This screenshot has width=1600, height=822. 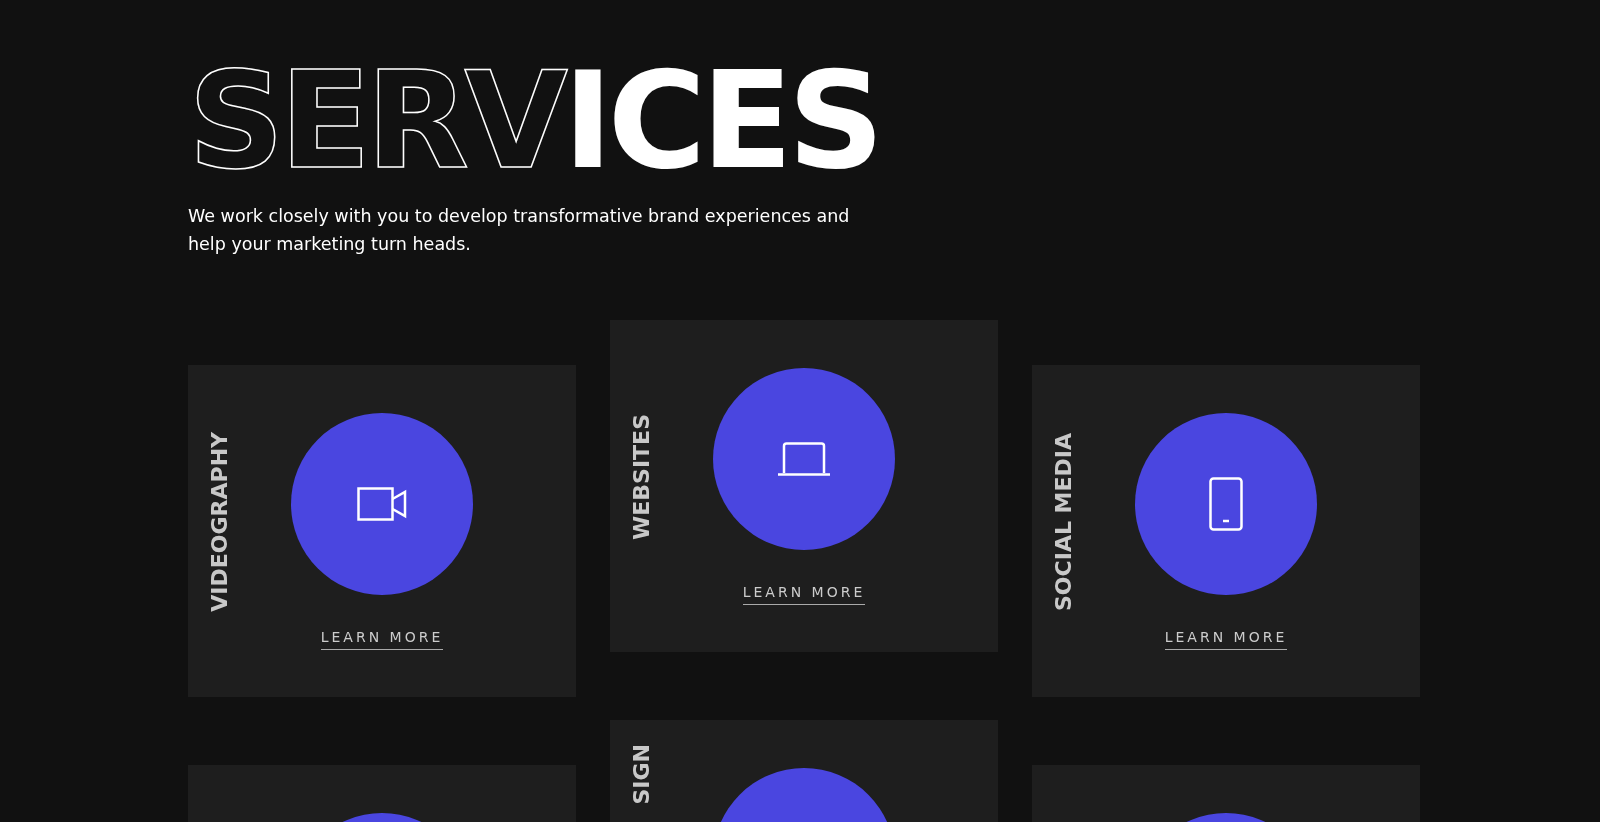 What do you see at coordinates (804, 459) in the screenshot?
I see `laptop-icon` at bounding box center [804, 459].